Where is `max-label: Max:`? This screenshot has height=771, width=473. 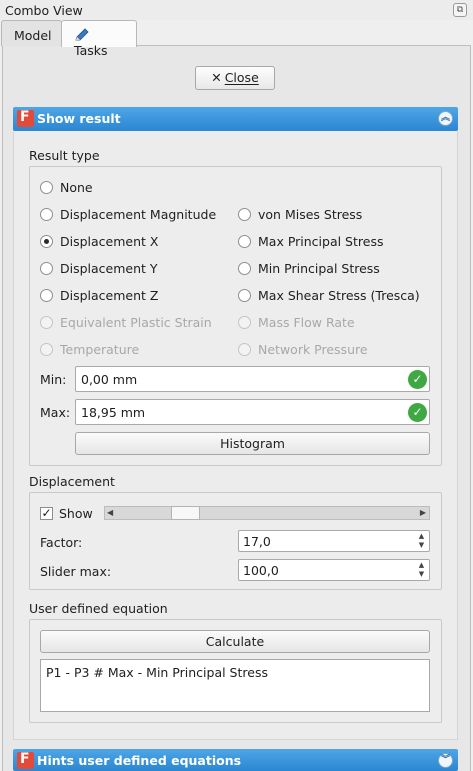 max-label: Max: is located at coordinates (55, 412).